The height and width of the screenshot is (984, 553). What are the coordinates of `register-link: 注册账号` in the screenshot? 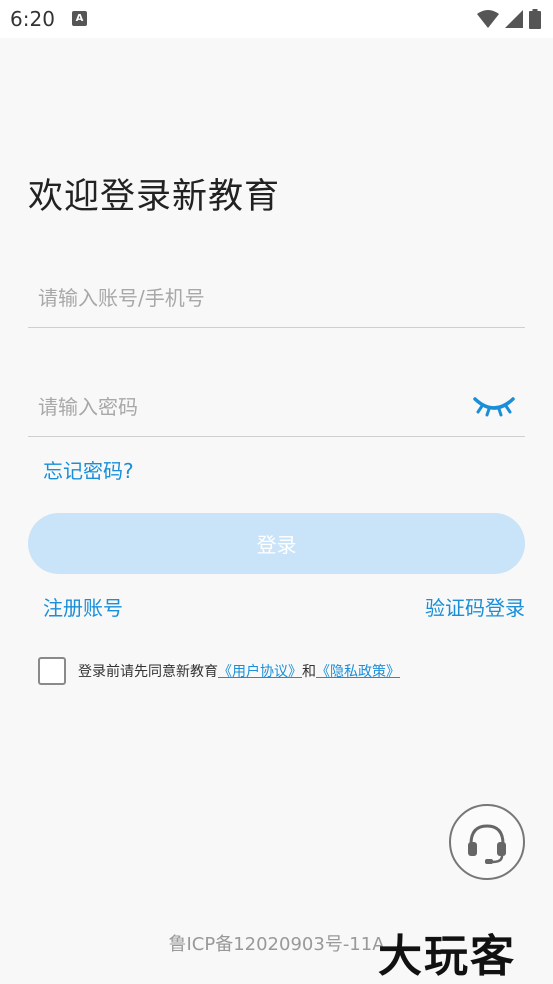 It's located at (83, 606).